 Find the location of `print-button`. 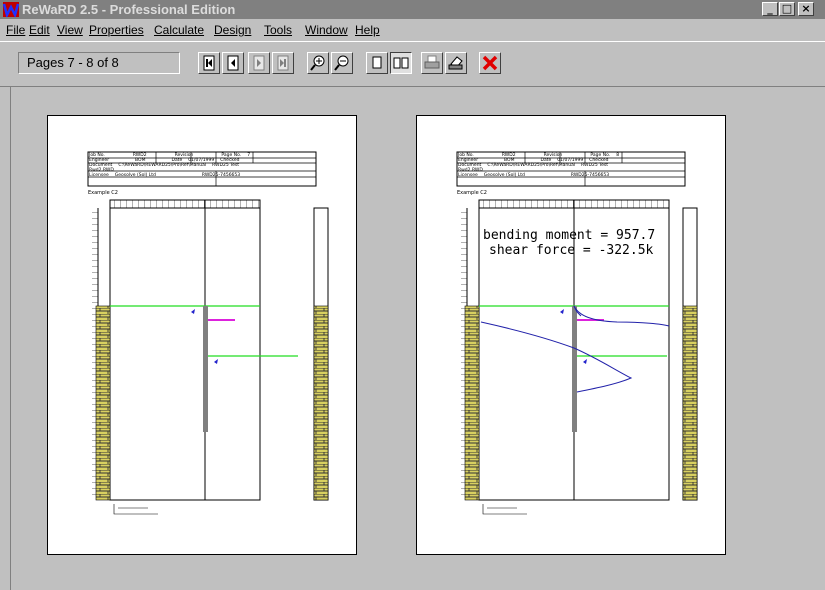

print-button is located at coordinates (456, 63).